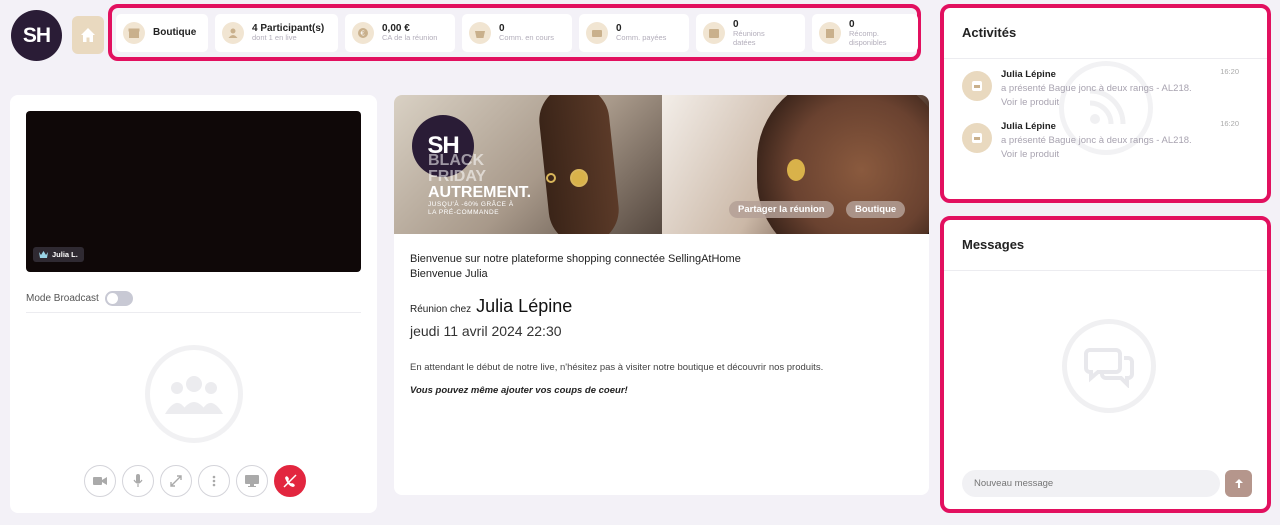 Image resolution: width=1280 pixels, height=525 pixels. I want to click on new-message-input, so click(1091, 483).